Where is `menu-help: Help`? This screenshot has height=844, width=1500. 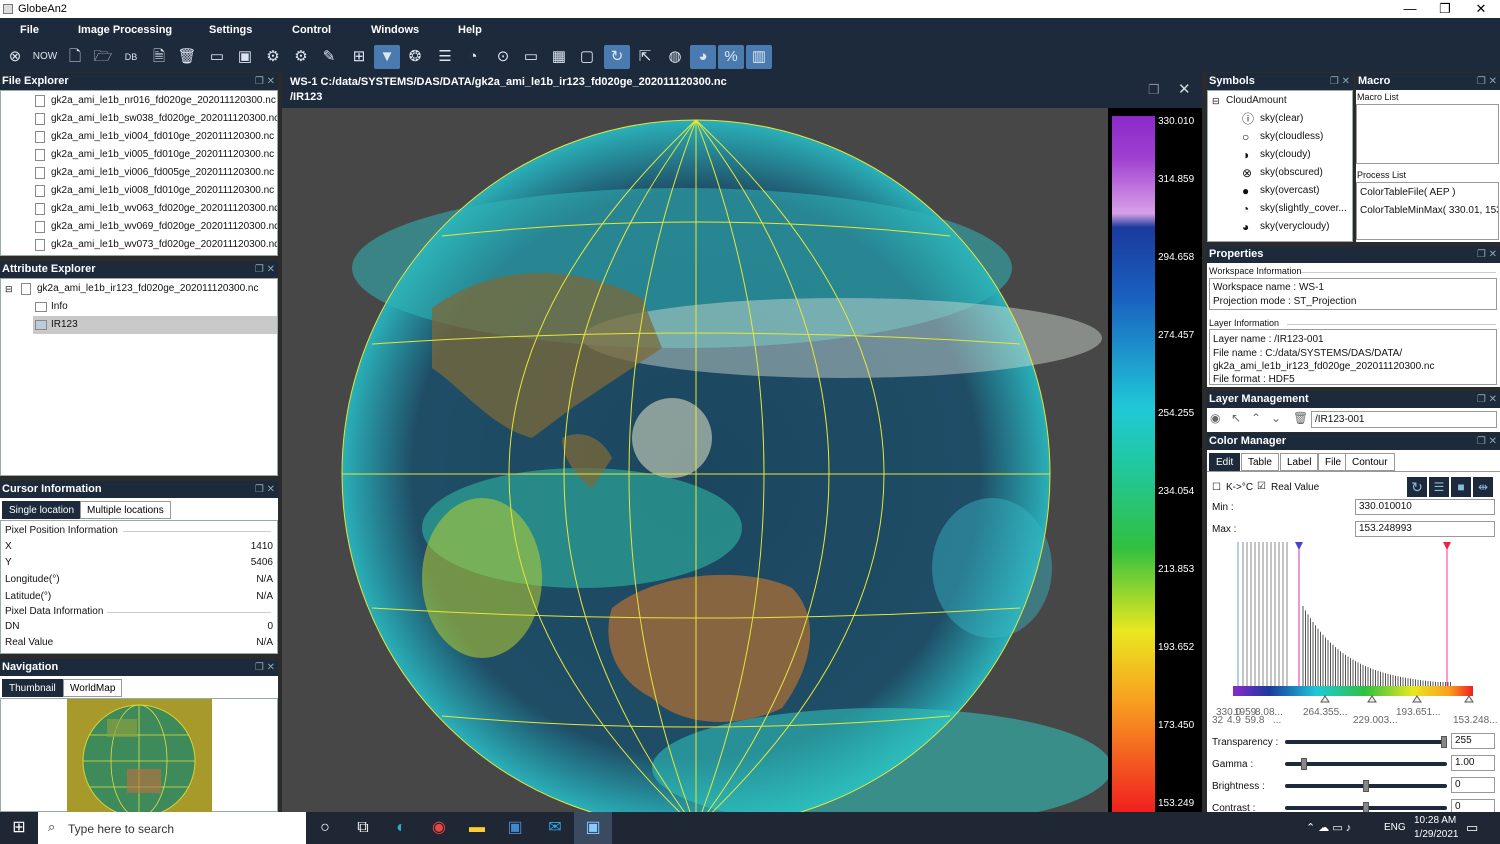
menu-help: Help is located at coordinates (470, 30).